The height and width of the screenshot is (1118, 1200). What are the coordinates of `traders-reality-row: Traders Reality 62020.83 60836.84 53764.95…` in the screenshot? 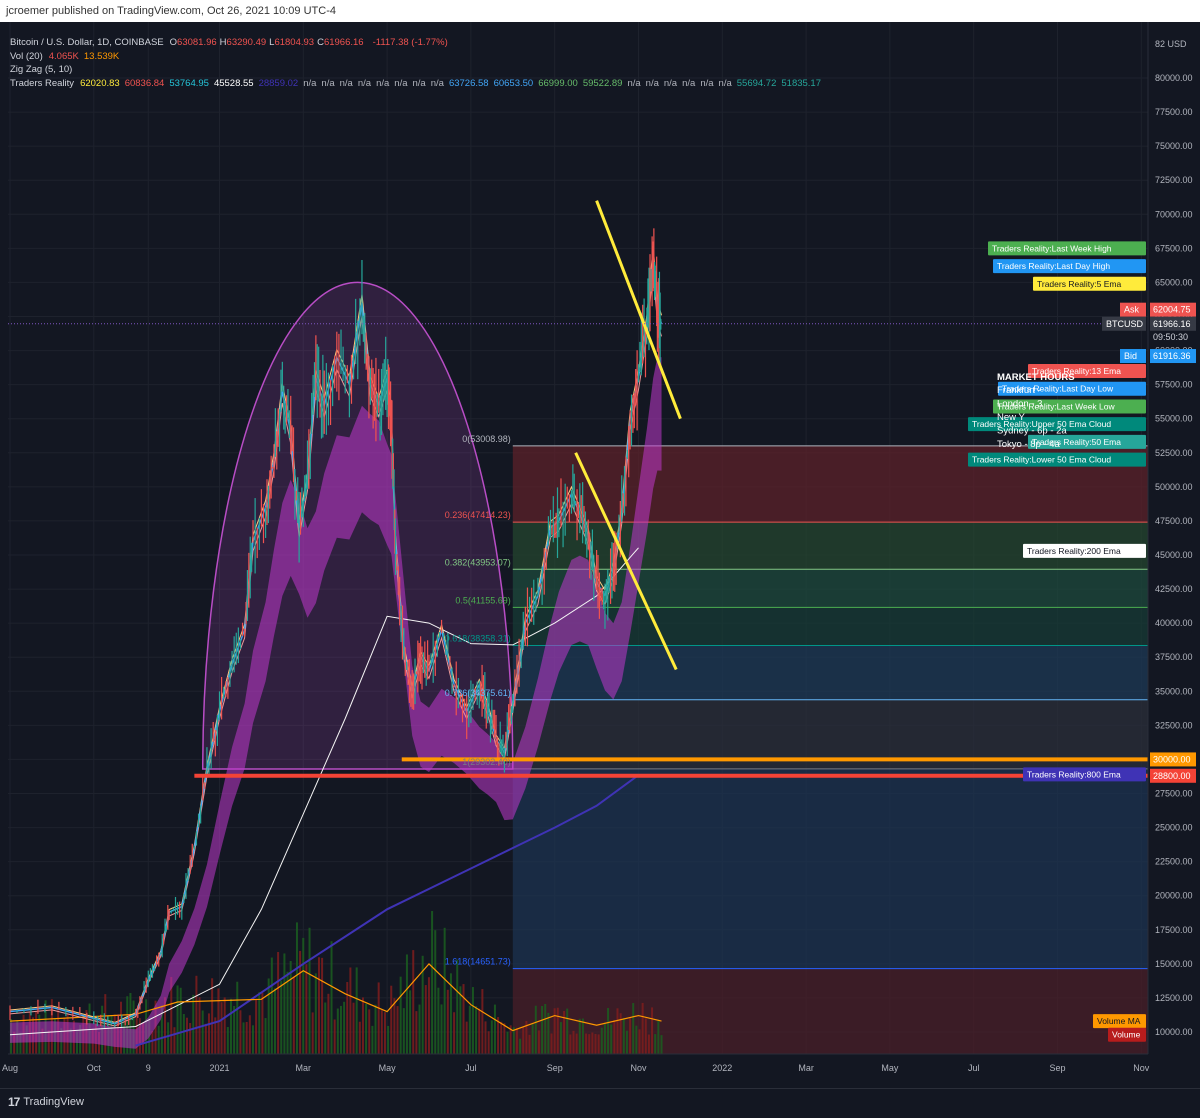 It's located at (418, 84).